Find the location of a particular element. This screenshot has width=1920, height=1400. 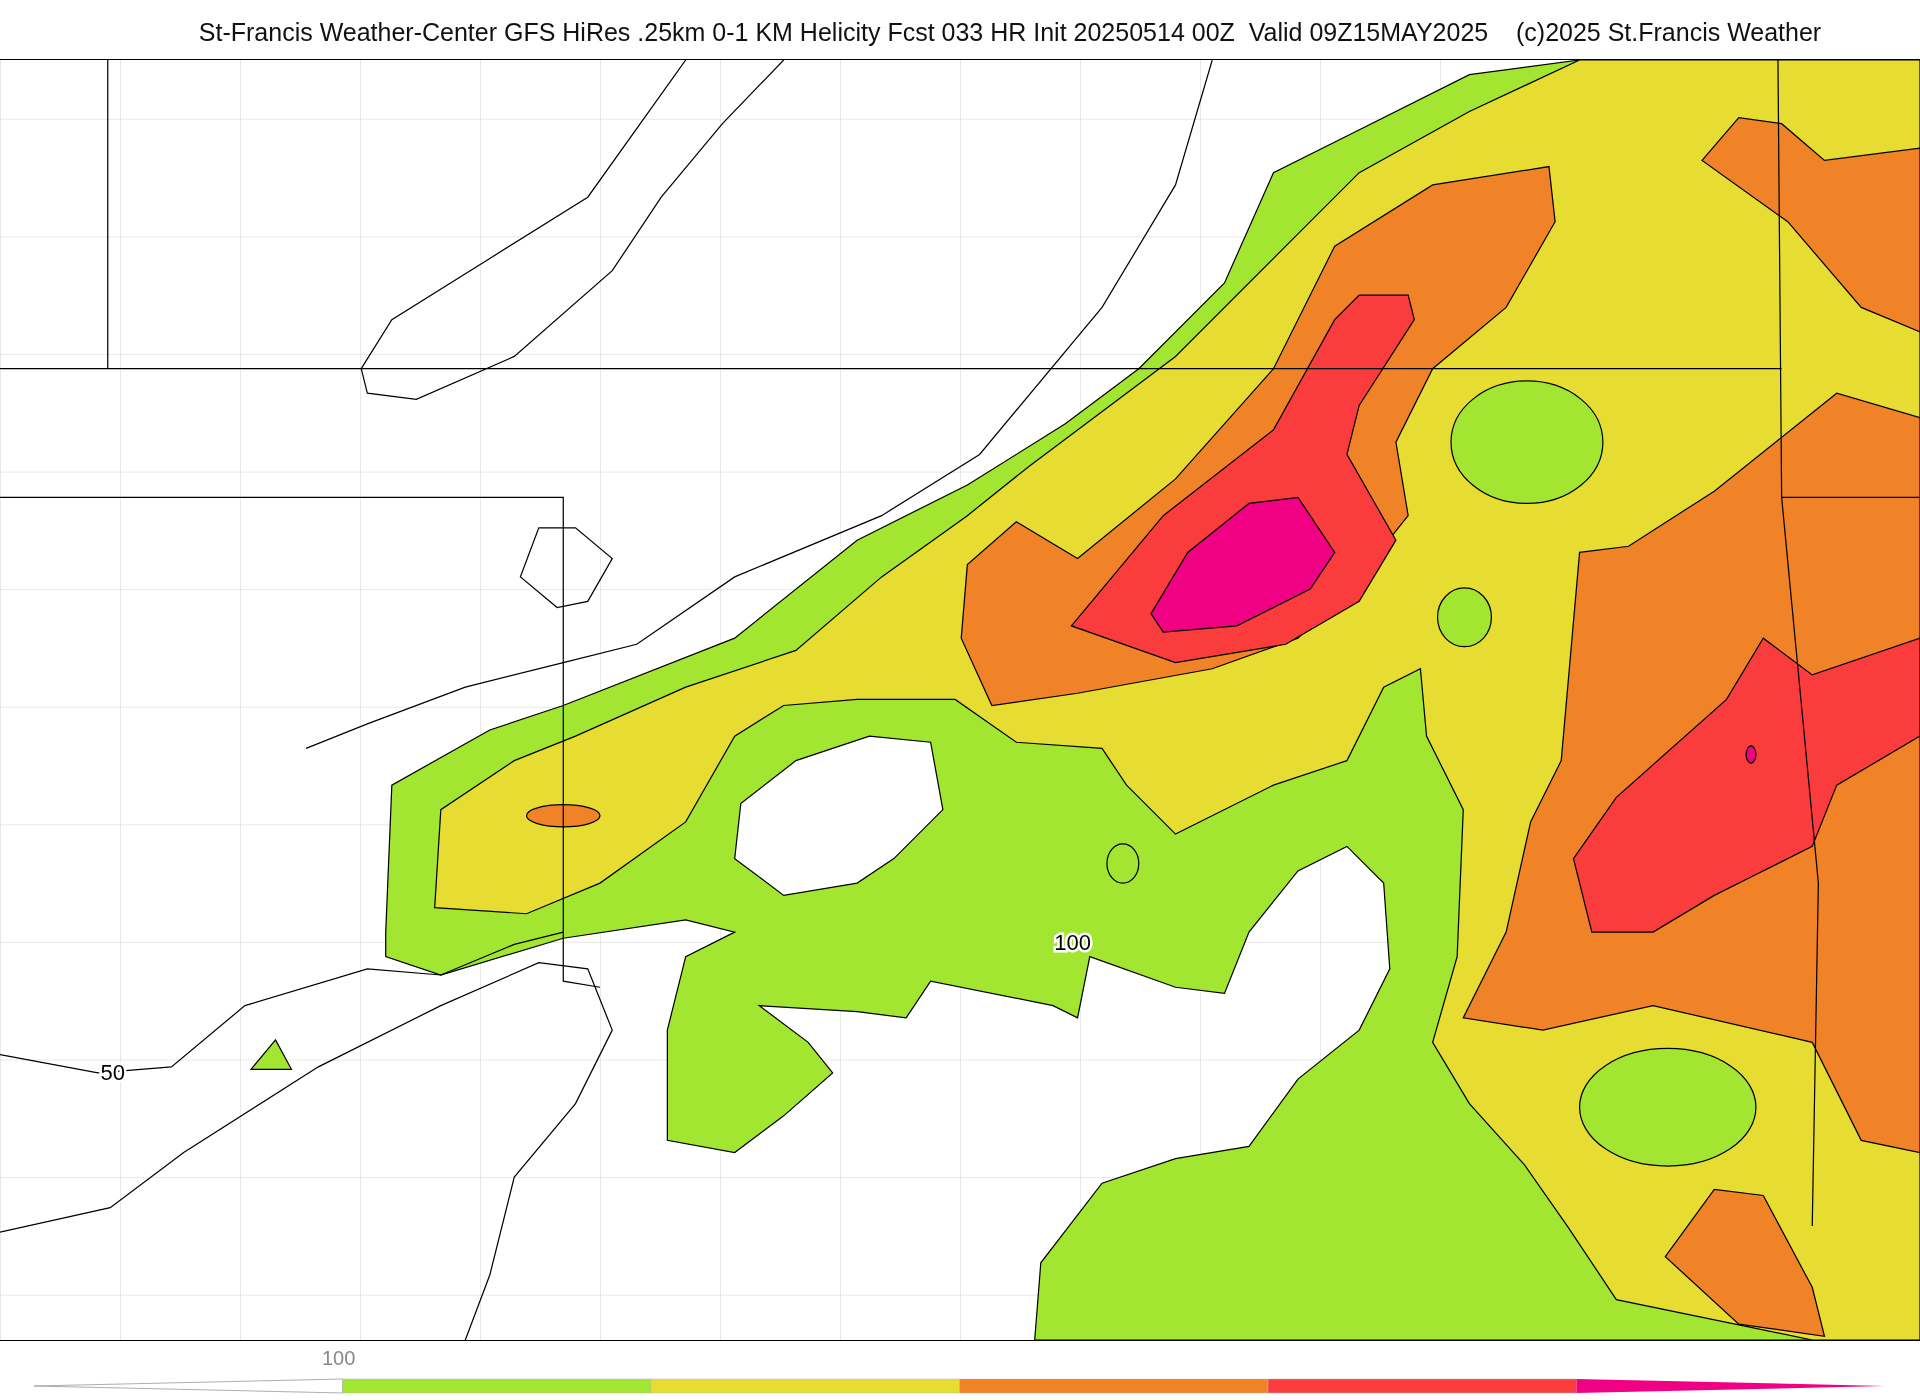

map-title: St-Francis Weather-Center GFS HiRes .25km 0-1 KM Helicity Fcst 033 HR Init 20250514 00Z Valid 09Z15MAY2025 (c)2025 St.Francis Weather is located at coordinates (1010, 32).